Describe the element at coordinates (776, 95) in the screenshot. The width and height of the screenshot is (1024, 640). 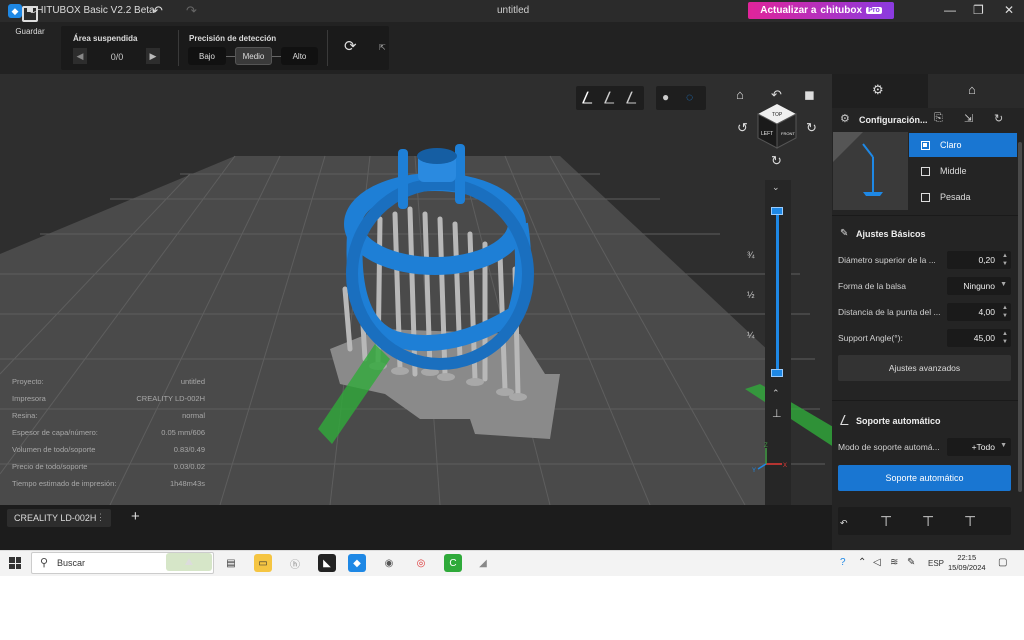
I see `rotate-up-icon: ↶` at that location.